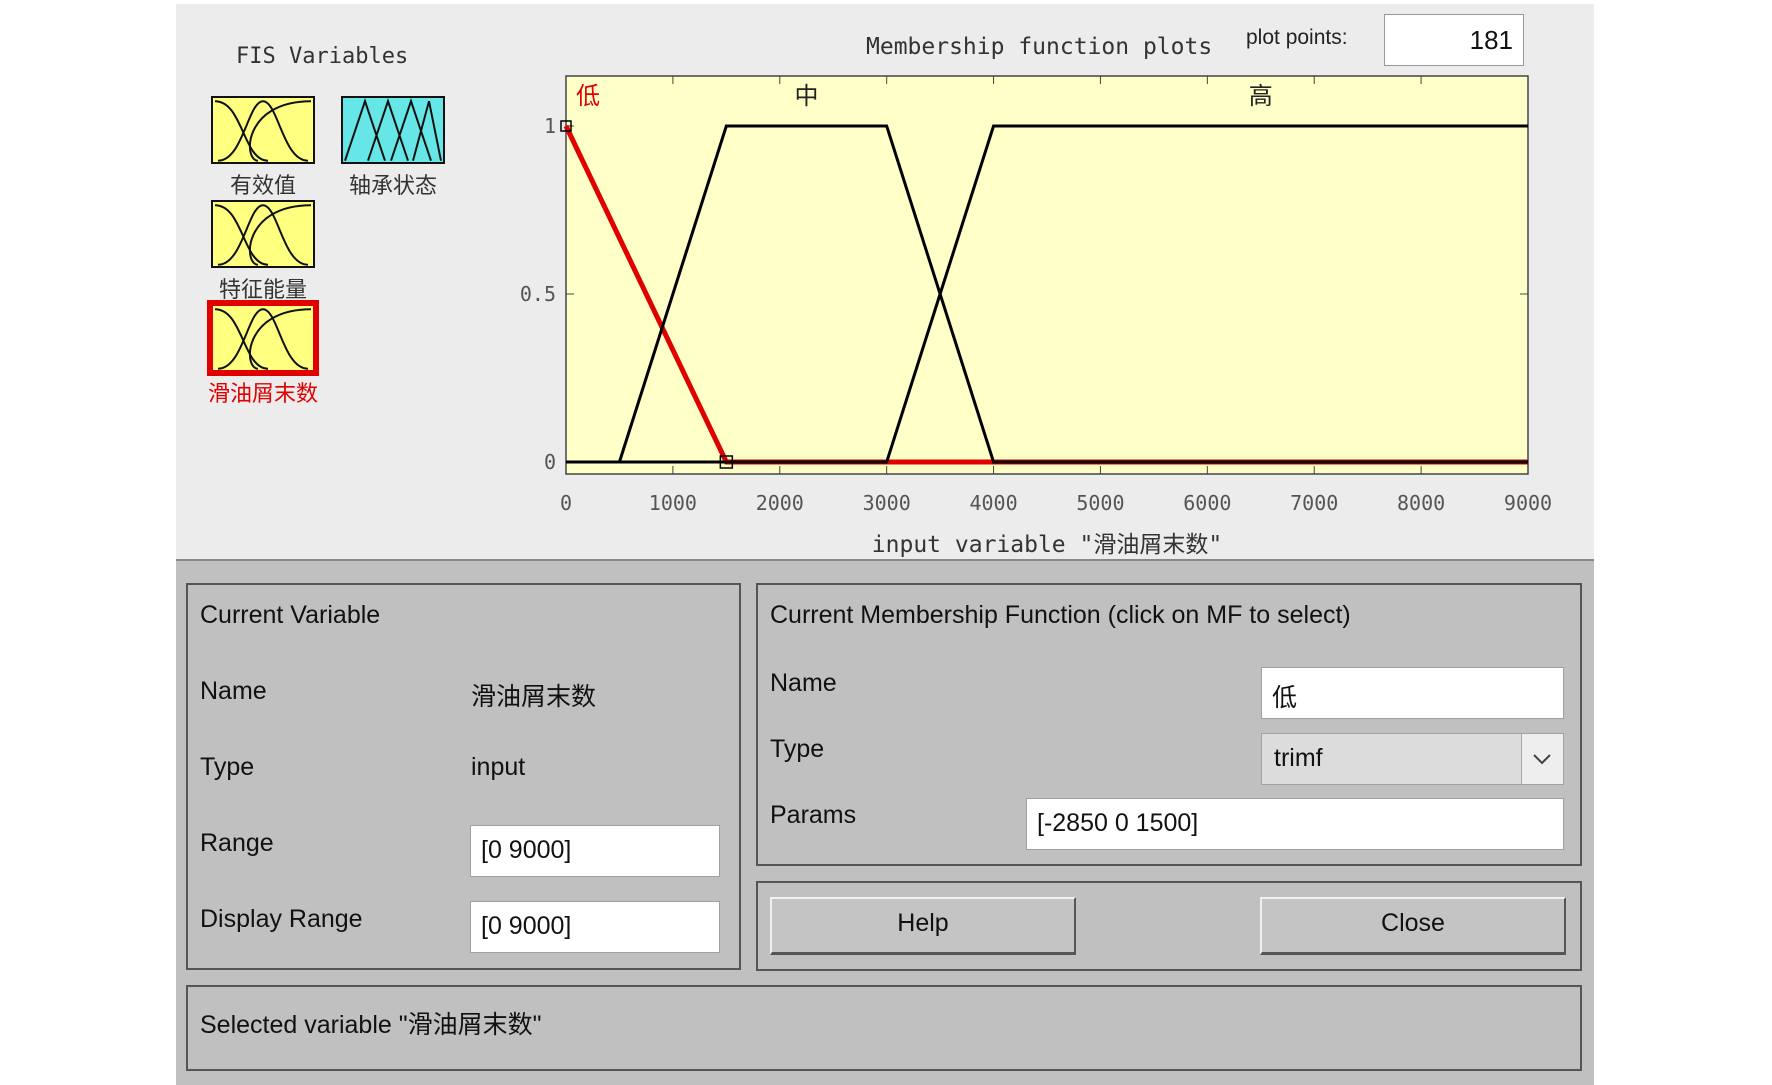 This screenshot has height=1085, width=1772. What do you see at coordinates (923, 926) in the screenshot?
I see `help-button: Help` at bounding box center [923, 926].